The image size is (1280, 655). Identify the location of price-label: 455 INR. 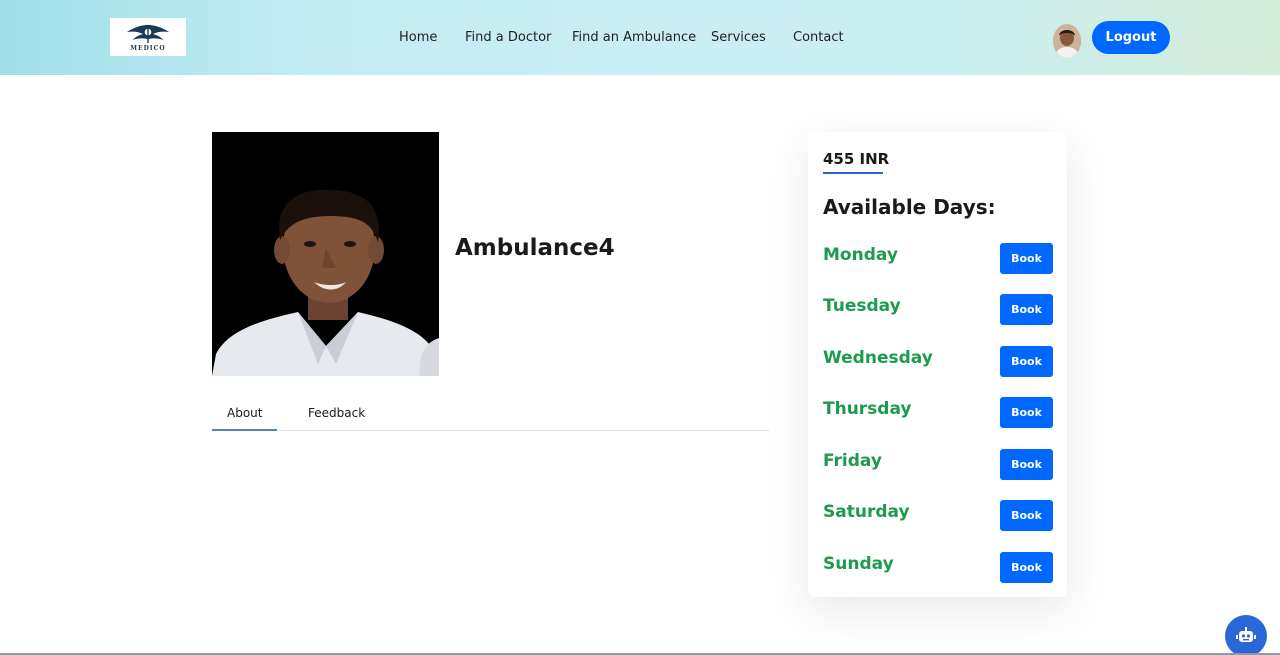
(856, 159).